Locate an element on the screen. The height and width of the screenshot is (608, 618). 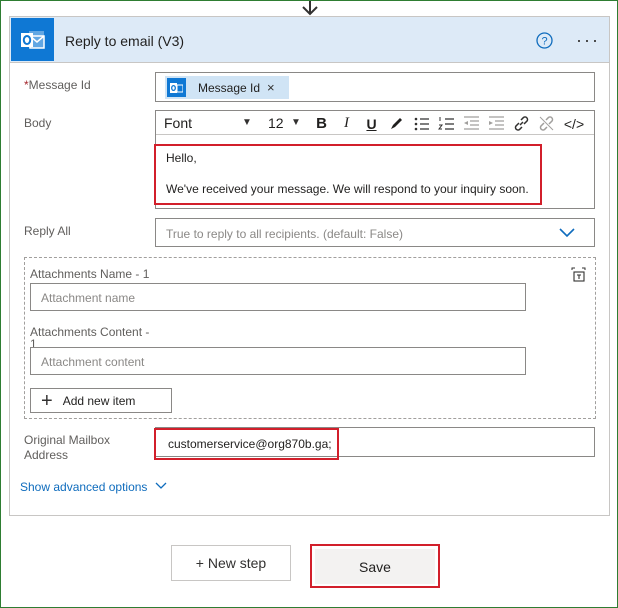
decrease-indent-icon is located at coordinates (471, 123).